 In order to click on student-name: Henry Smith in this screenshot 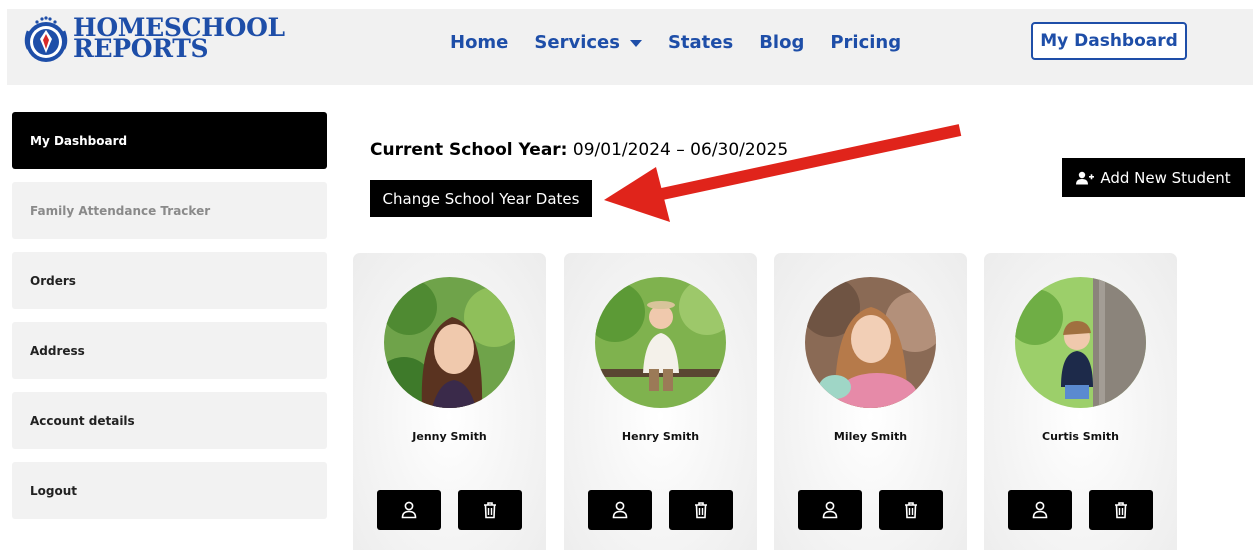, I will do `click(660, 436)`.